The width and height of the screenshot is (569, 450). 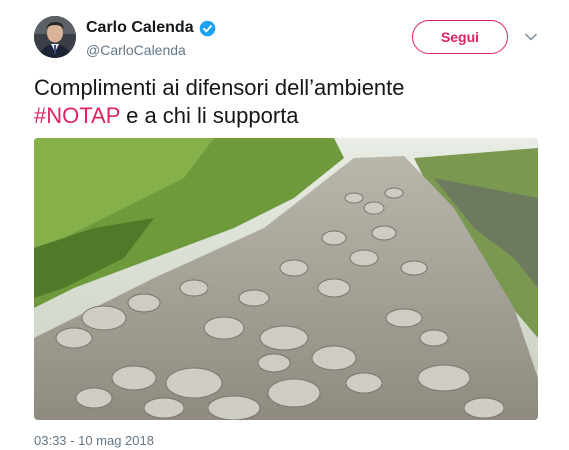 What do you see at coordinates (219, 87) in the screenshot?
I see `tweet-text-line1: Complimenti ai difensori dell’ambiente` at bounding box center [219, 87].